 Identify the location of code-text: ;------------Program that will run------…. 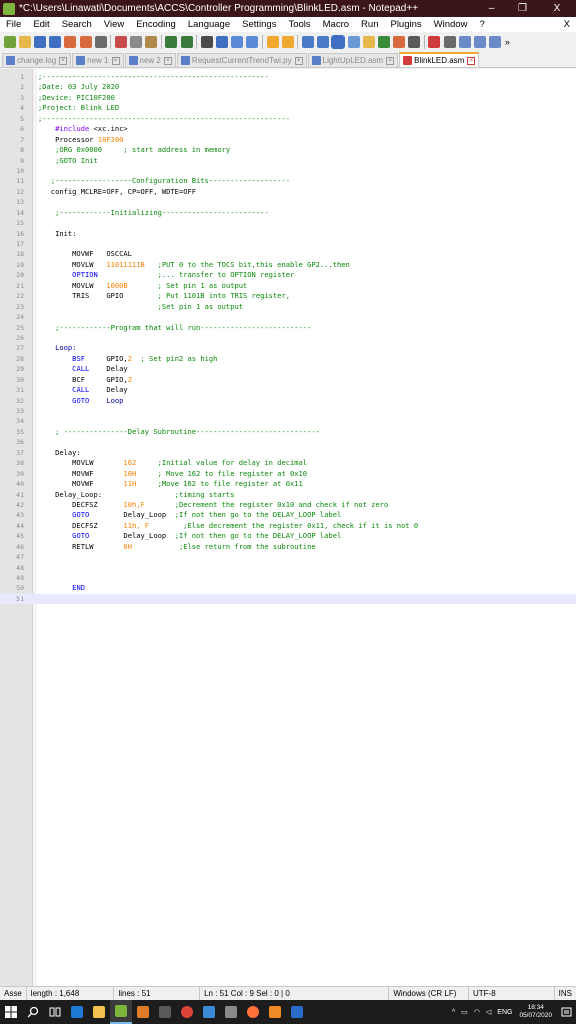
(174, 328).